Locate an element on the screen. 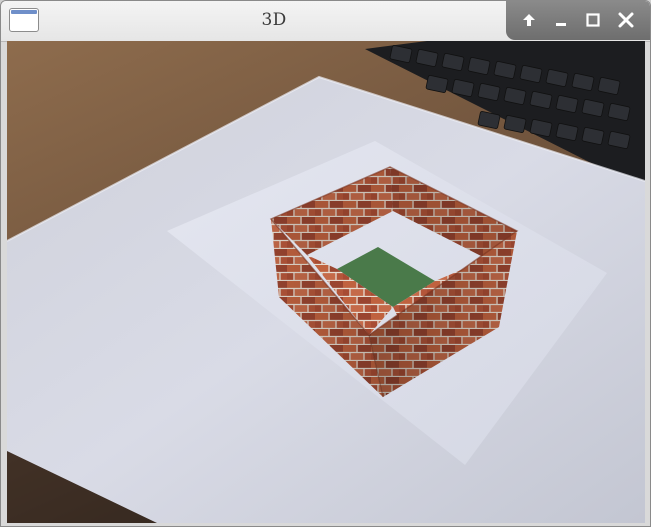  arrow-up-icon is located at coordinates (529, 20).